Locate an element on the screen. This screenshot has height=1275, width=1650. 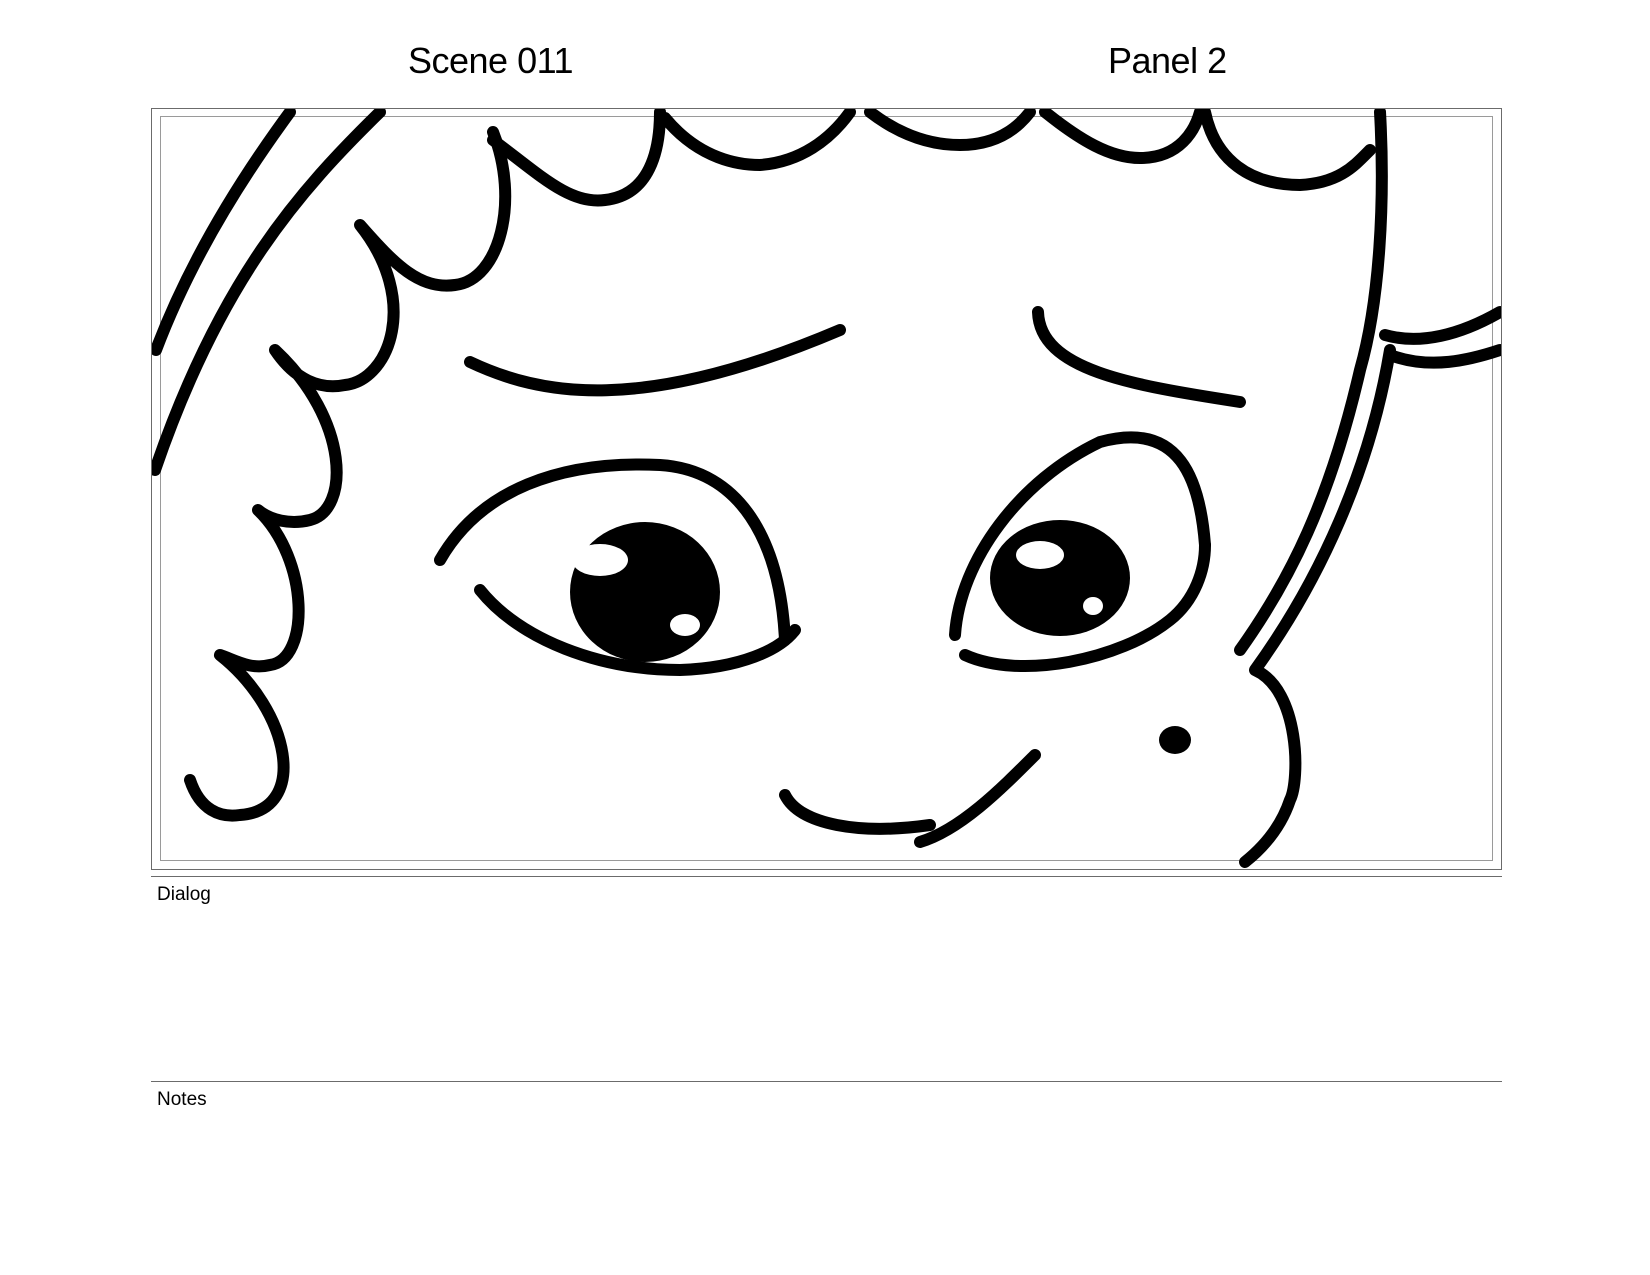
eye-right-highlight-small is located at coordinates (1093, 606).